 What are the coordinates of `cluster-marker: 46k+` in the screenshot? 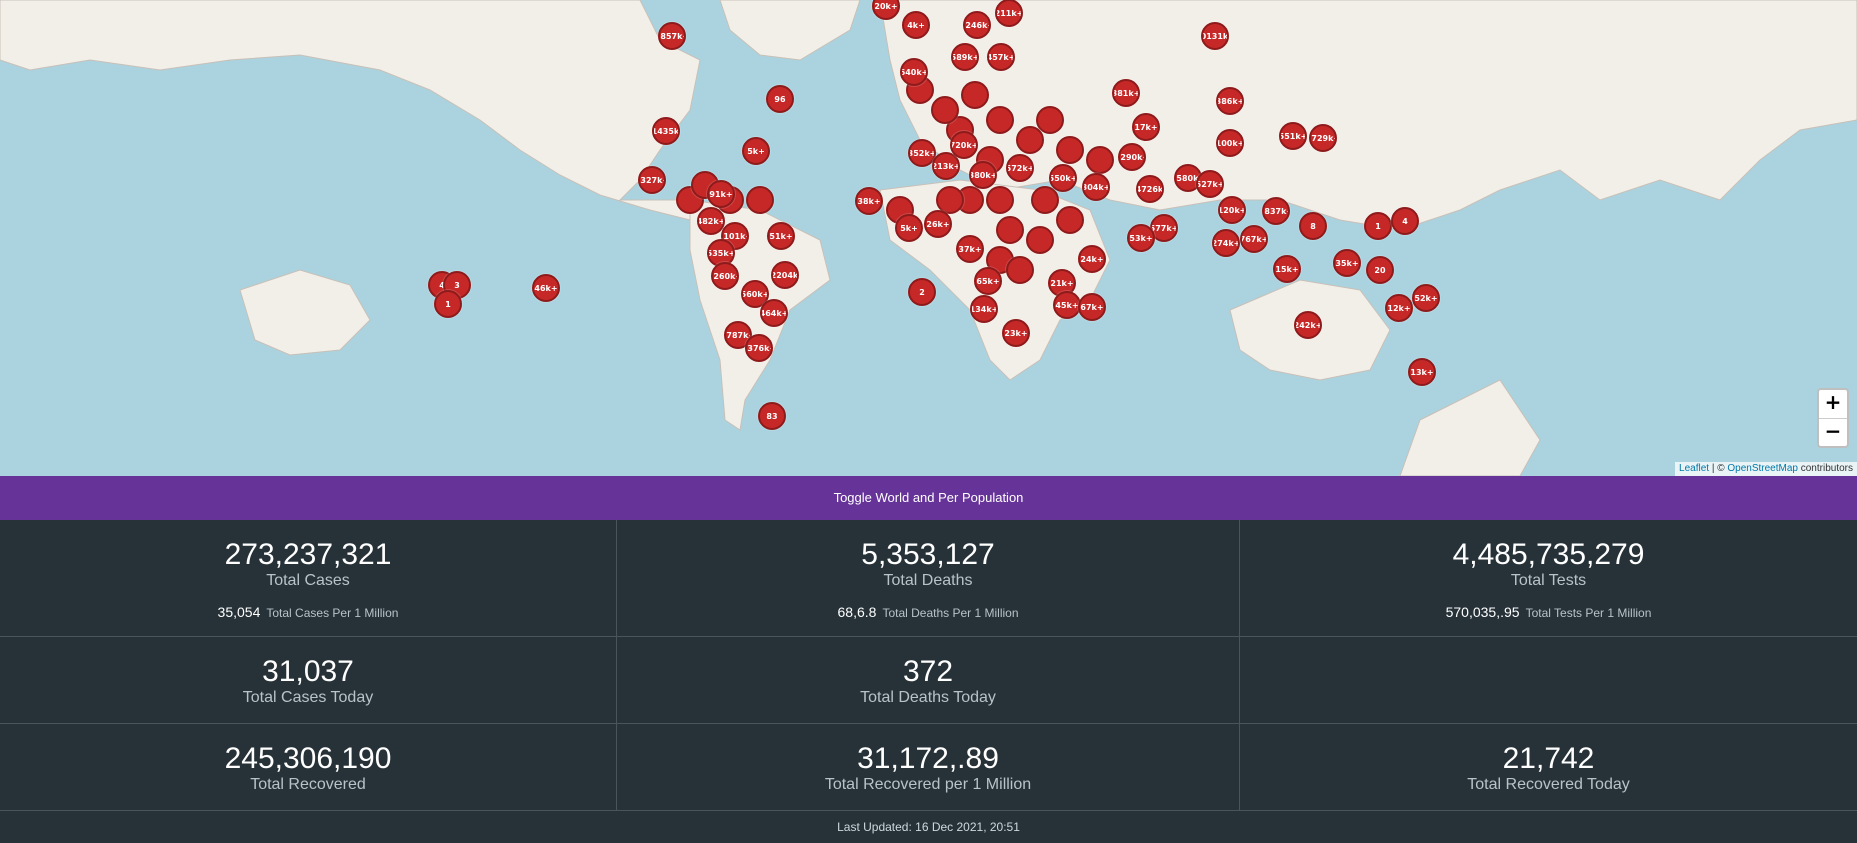 It's located at (546, 288).